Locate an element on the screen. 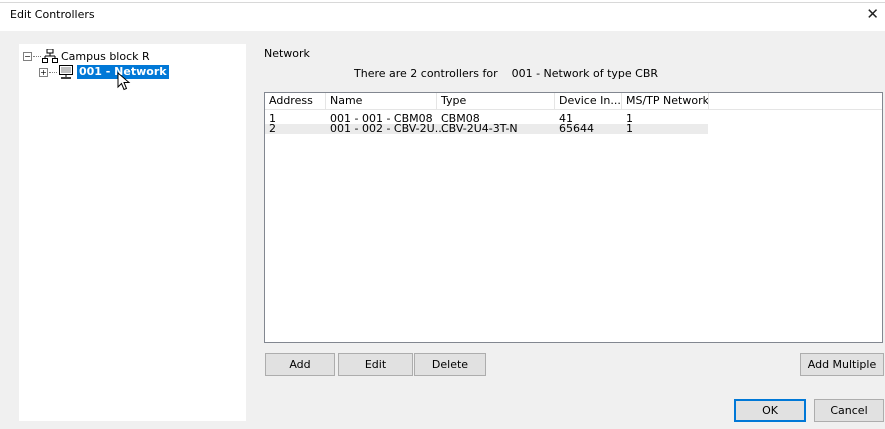 This screenshot has height=429, width=885. title-bar: Edit Controllers ✕ is located at coordinates (442, 15).